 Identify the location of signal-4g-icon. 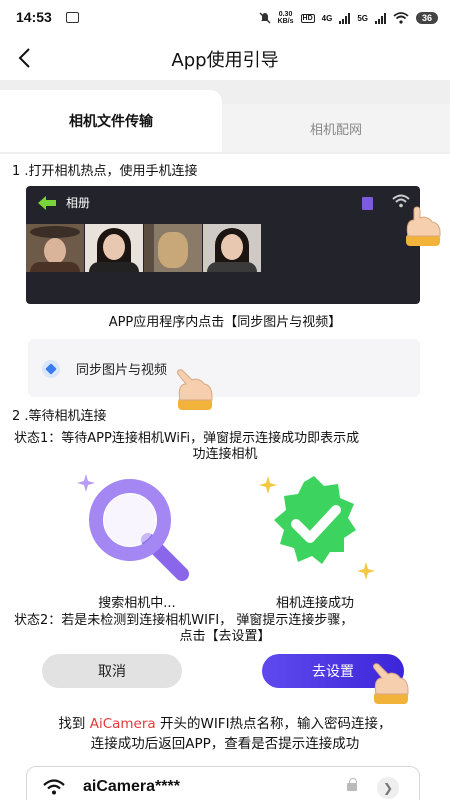
(345, 18).